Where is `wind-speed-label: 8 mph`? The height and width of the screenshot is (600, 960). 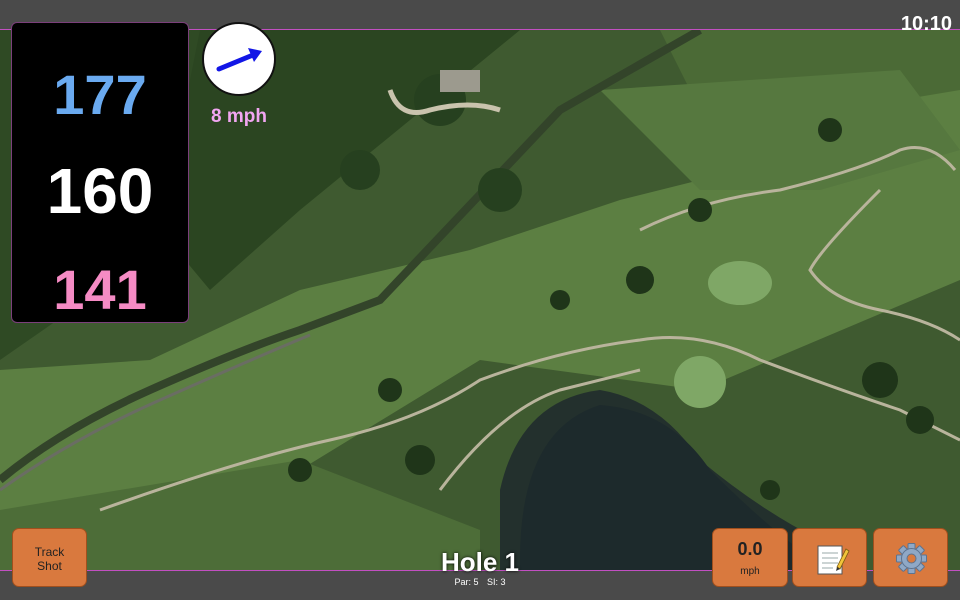
wind-speed-label: 8 mph is located at coordinates (239, 116).